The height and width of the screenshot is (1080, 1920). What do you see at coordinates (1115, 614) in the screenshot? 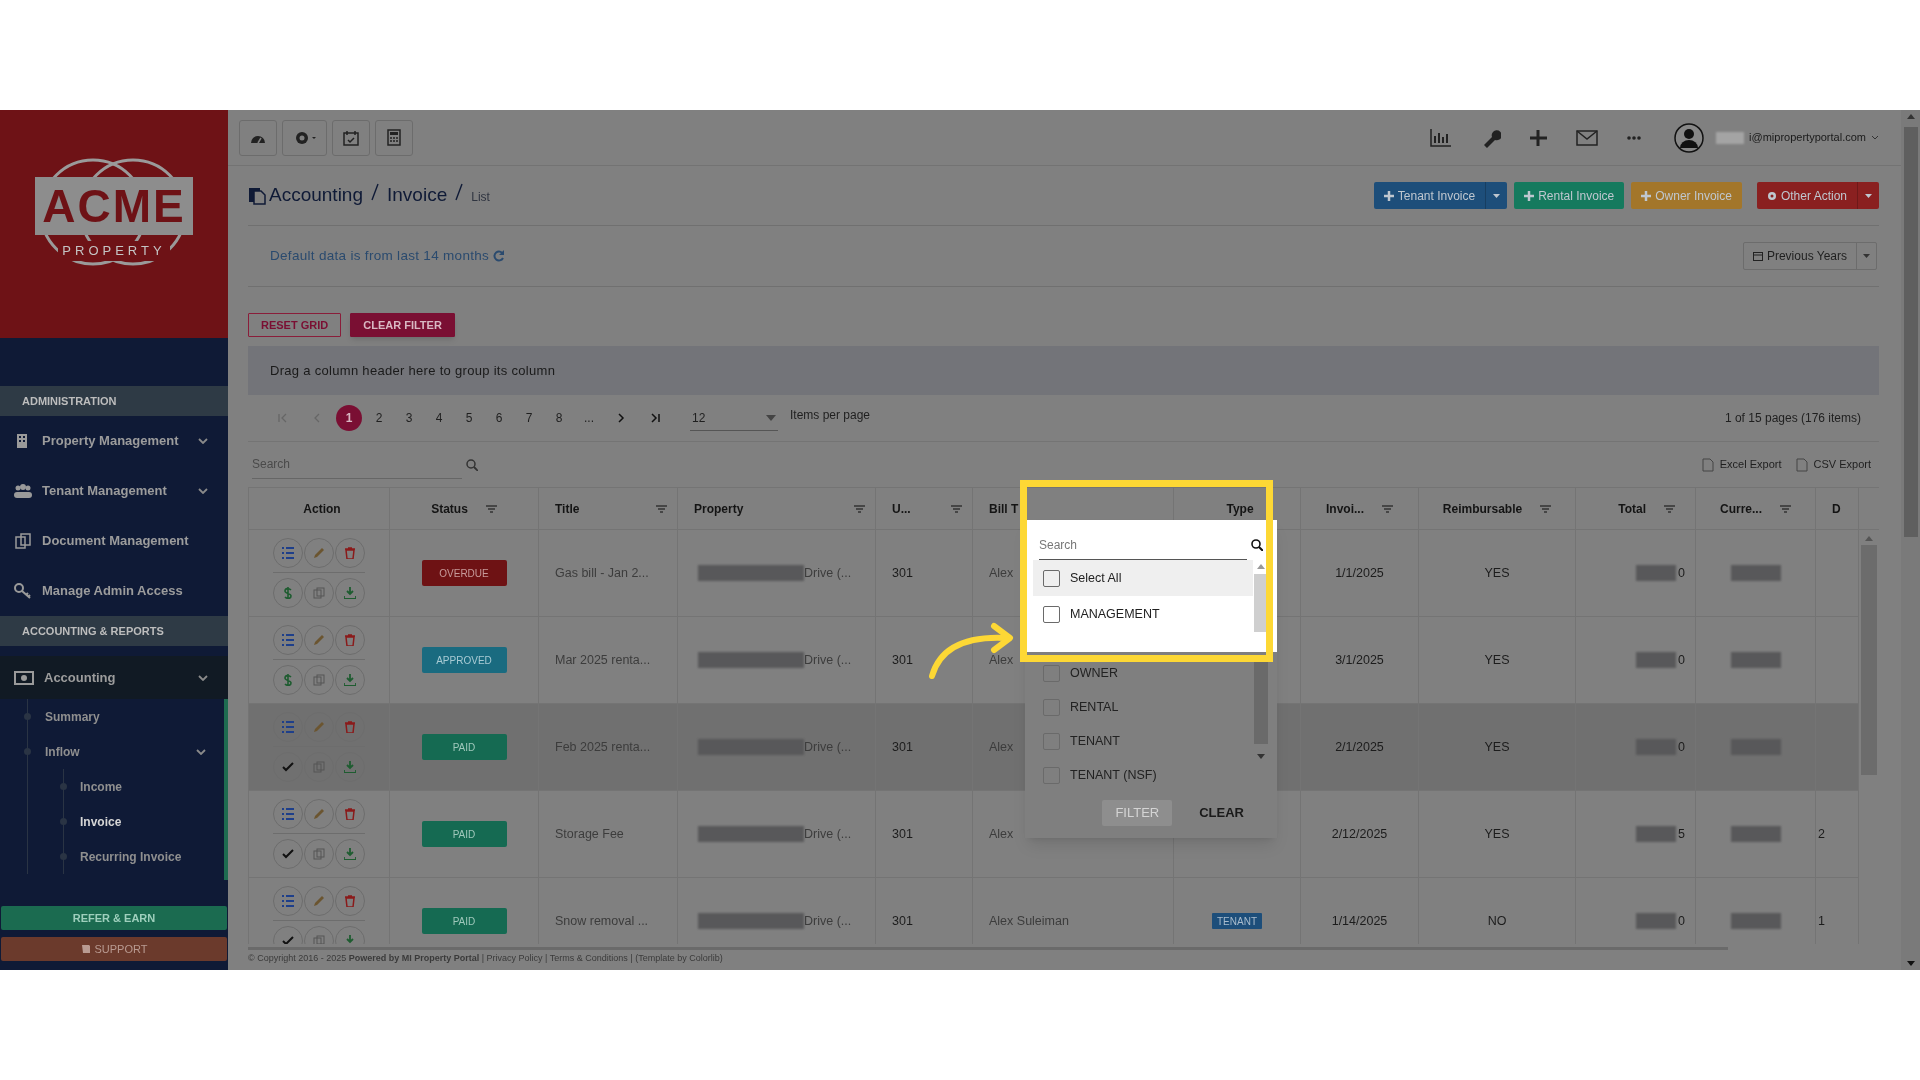
I see `option-label: MANAGEMENT` at bounding box center [1115, 614].